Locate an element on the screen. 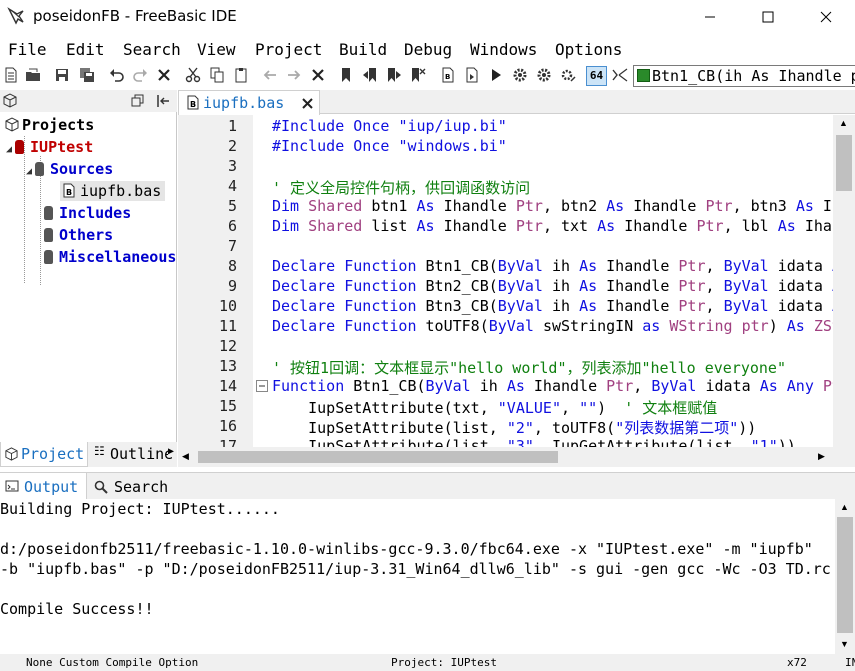  save-icon is located at coordinates (62, 75).